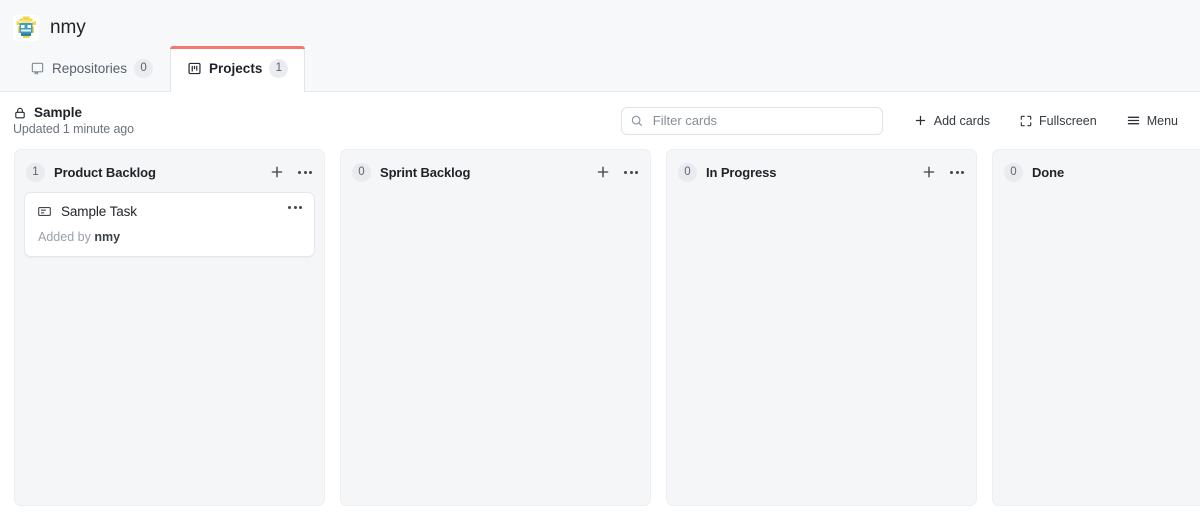 This screenshot has height=523, width=1200. I want to click on lock-icon, so click(20, 113).